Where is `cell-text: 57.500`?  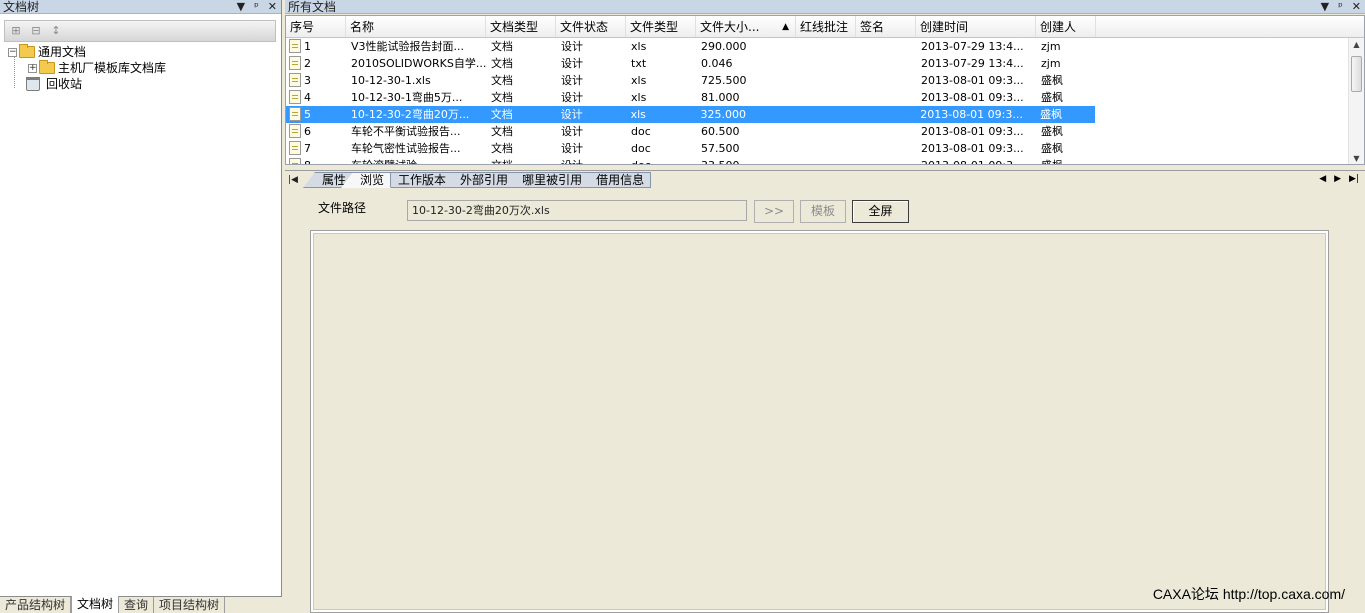
cell-text: 57.500 is located at coordinates (720, 148).